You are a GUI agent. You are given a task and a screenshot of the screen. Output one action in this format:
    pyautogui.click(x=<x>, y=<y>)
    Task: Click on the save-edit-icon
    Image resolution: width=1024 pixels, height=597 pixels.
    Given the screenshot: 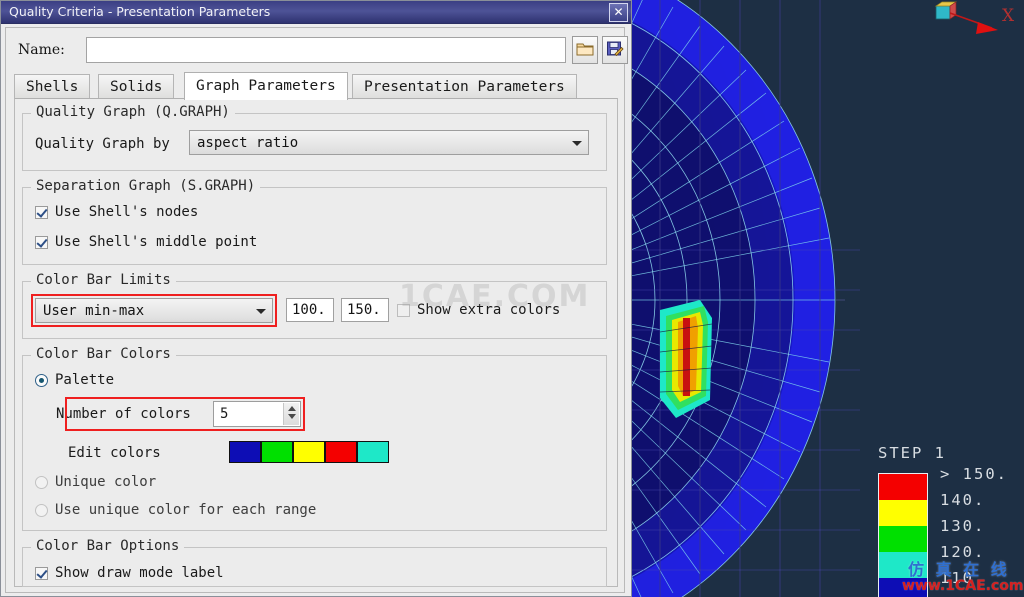 What is the action you would take?
    pyautogui.click(x=615, y=50)
    